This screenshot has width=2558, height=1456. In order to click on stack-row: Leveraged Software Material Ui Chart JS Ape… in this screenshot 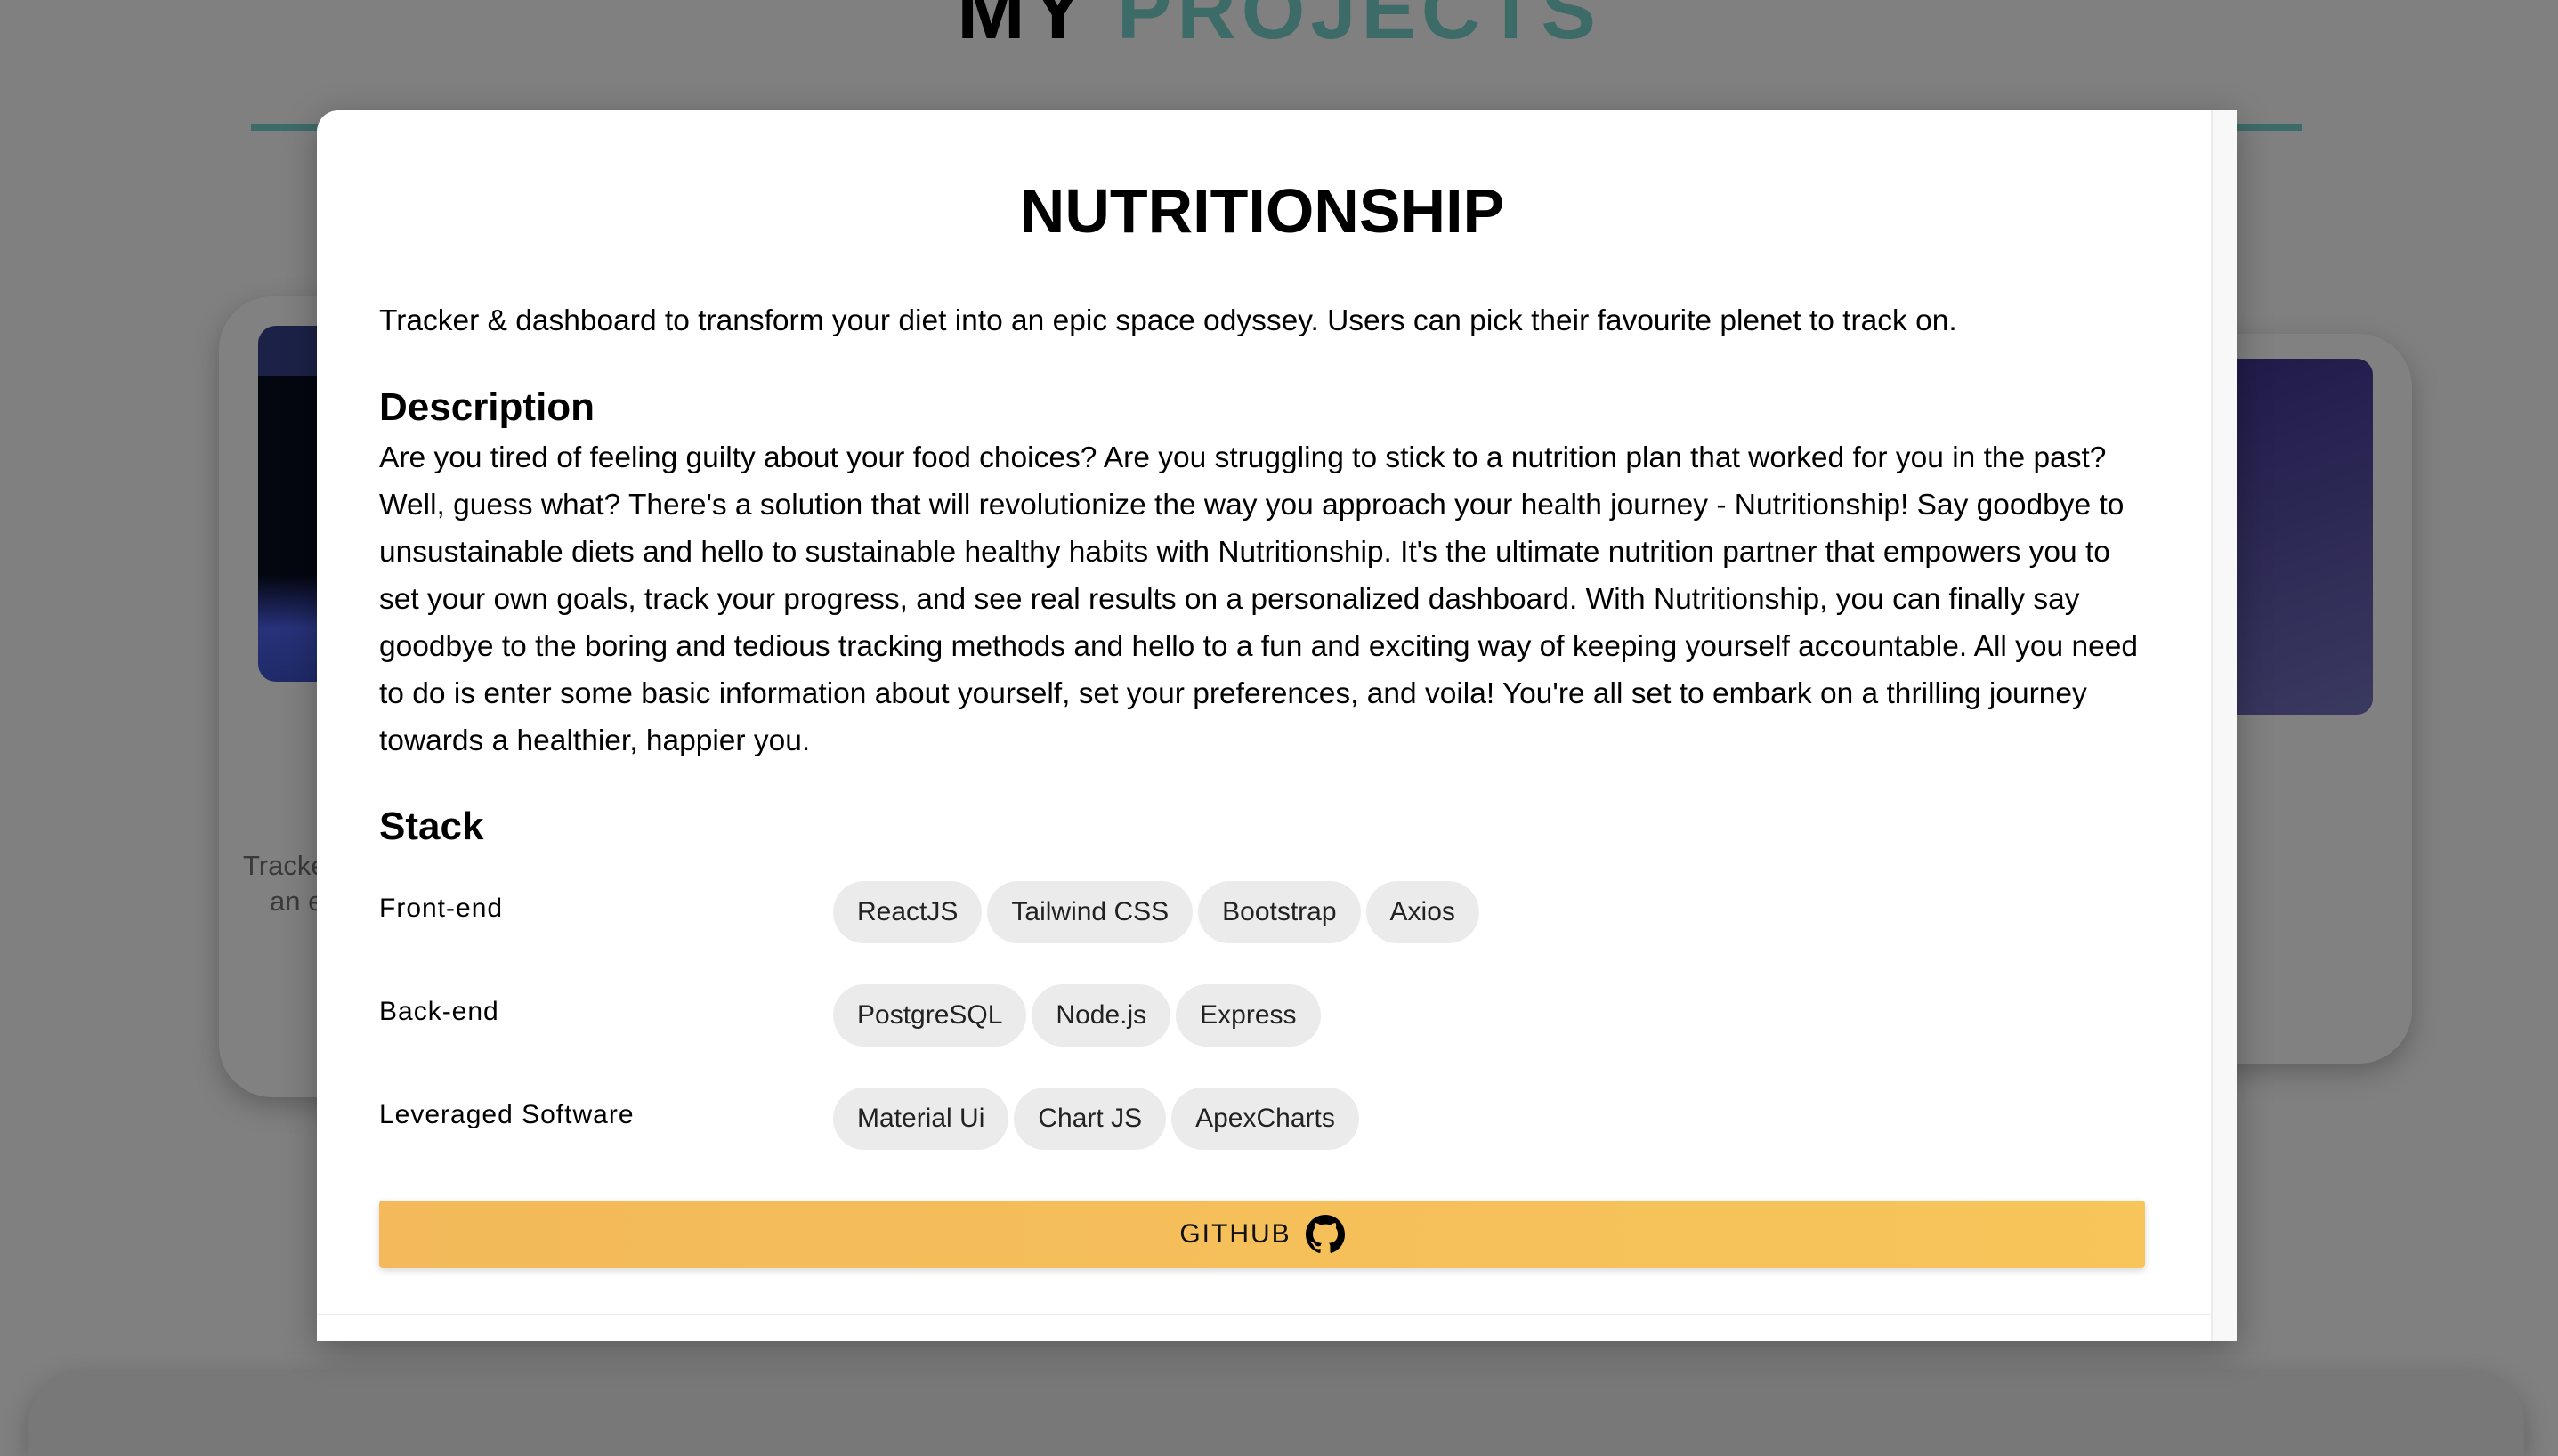, I will do `click(1262, 1118)`.